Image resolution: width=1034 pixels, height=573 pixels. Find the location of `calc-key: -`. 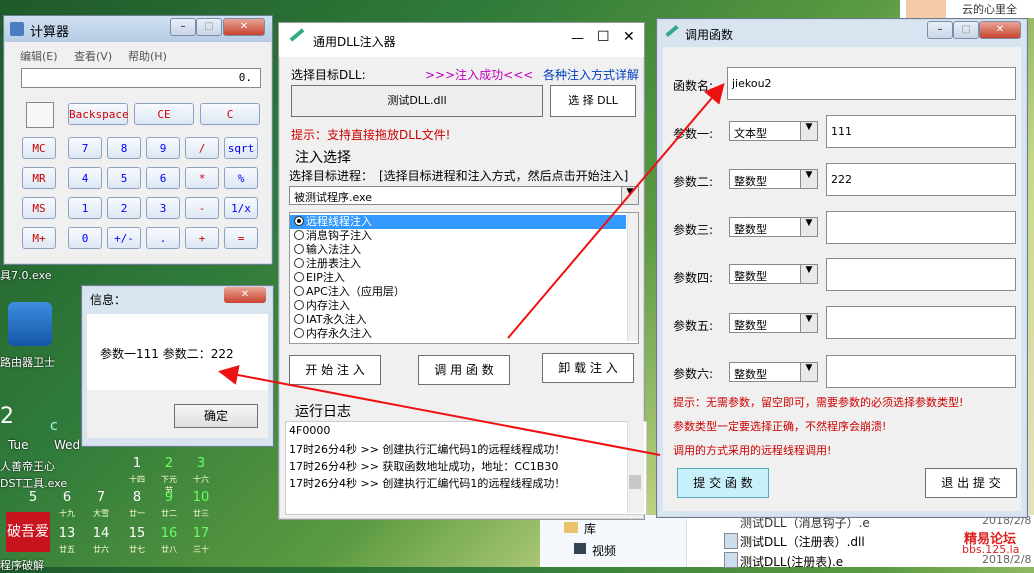

calc-key: - is located at coordinates (202, 208).